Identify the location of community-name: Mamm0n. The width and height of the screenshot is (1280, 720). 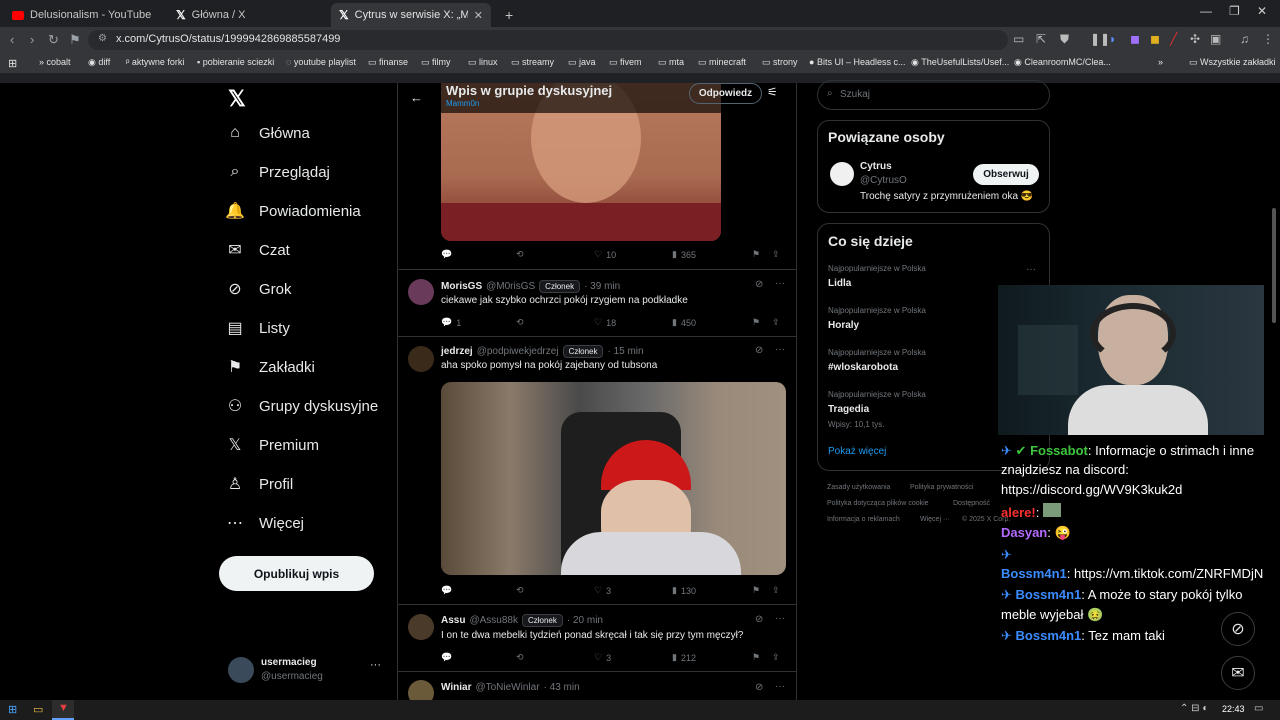
(462, 103).